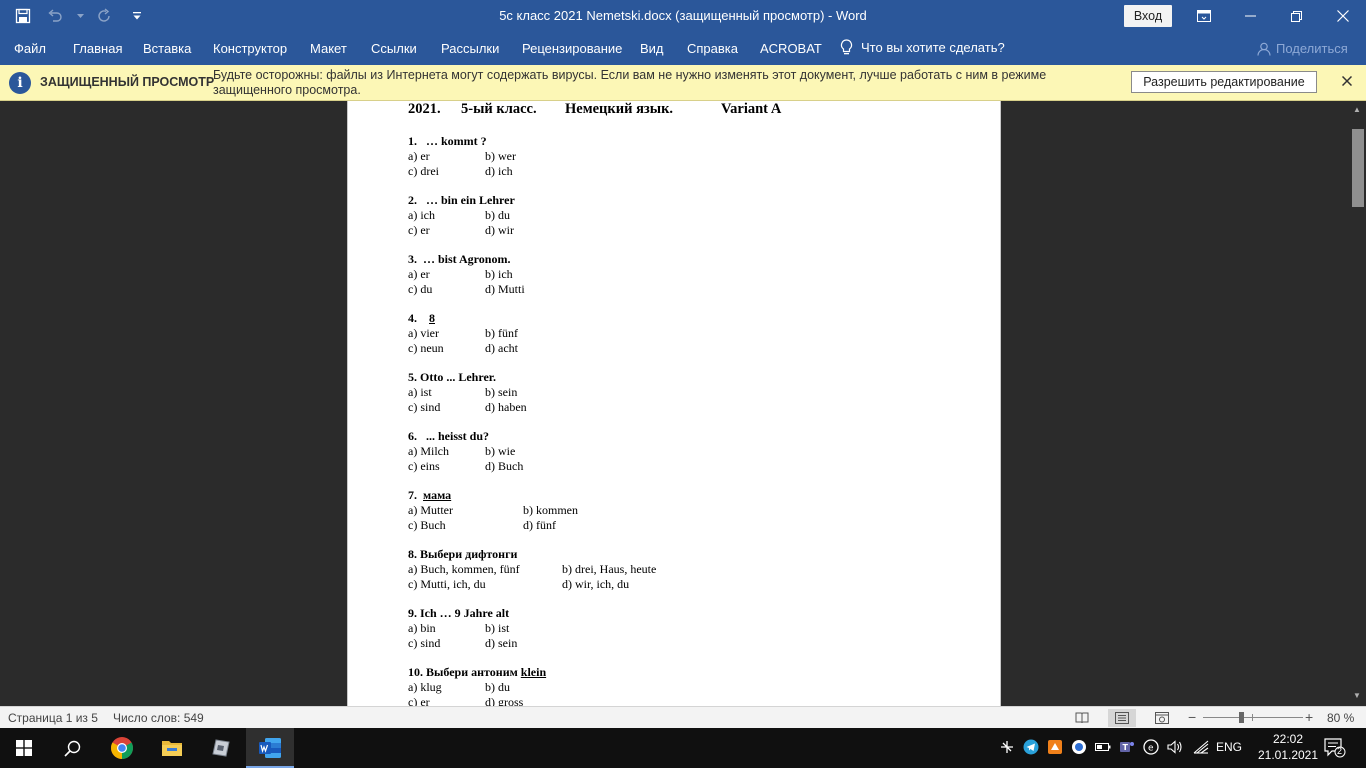 This screenshot has height=768, width=1366. Describe the element at coordinates (688, 495) in the screenshot. I see `question-title: 7. мама` at that location.